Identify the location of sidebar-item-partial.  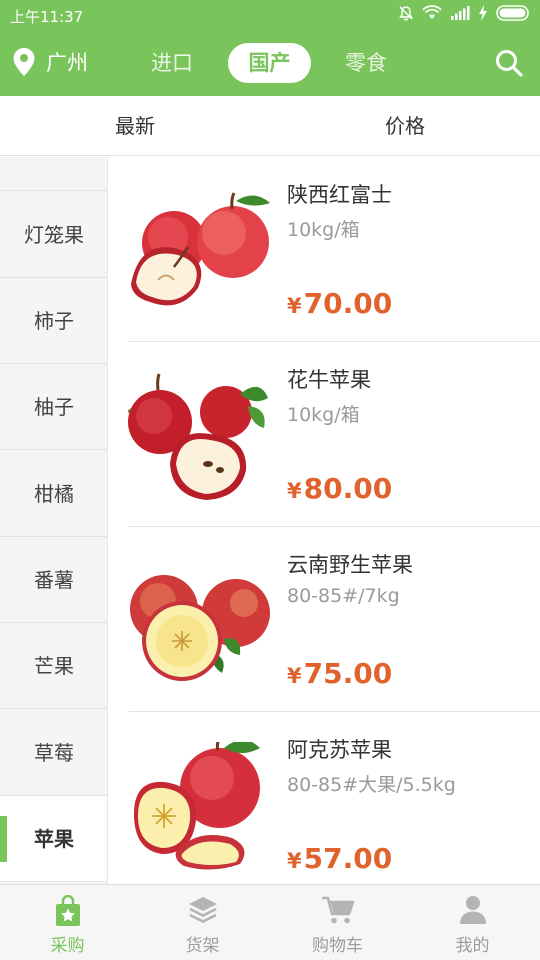
(53, 174).